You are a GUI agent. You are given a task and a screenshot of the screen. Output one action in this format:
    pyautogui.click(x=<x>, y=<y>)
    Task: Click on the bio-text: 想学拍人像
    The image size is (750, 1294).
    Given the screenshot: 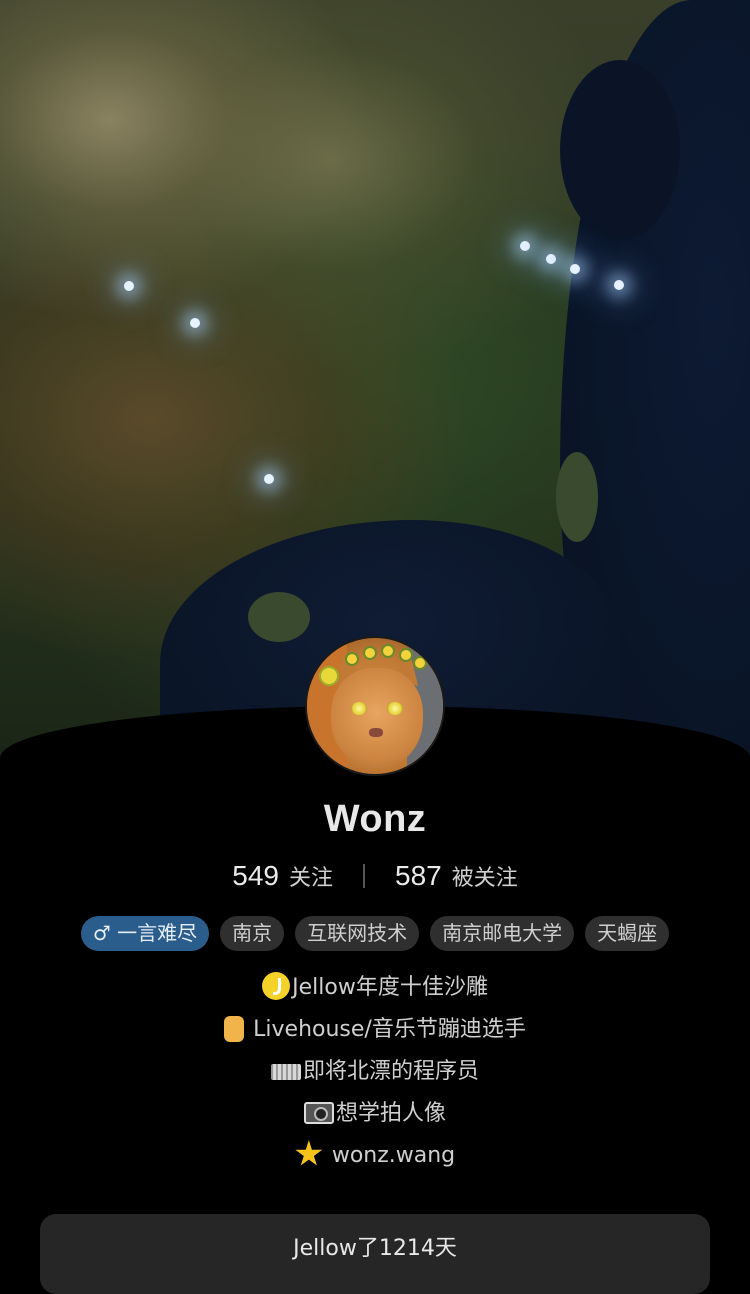 What is the action you would take?
    pyautogui.click(x=390, y=1113)
    